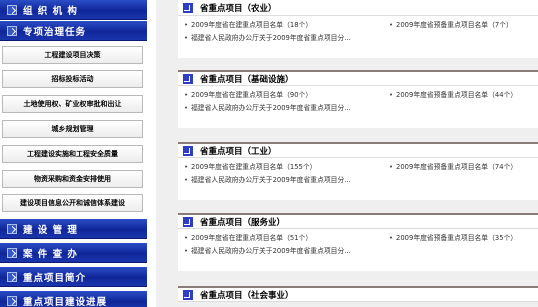 Image resolution: width=538 pixels, height=307 pixels. Describe the element at coordinates (242, 222) in the screenshot. I see `section-title: 省重点项目（服务业）` at that location.